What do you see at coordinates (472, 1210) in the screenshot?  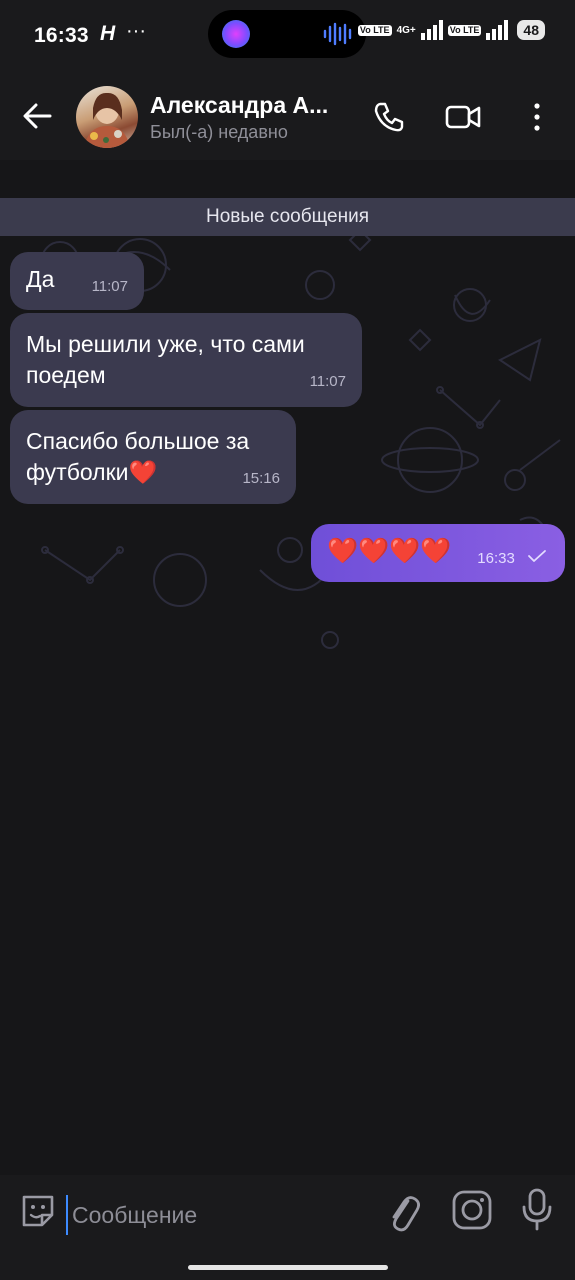 I see `camera-icon` at bounding box center [472, 1210].